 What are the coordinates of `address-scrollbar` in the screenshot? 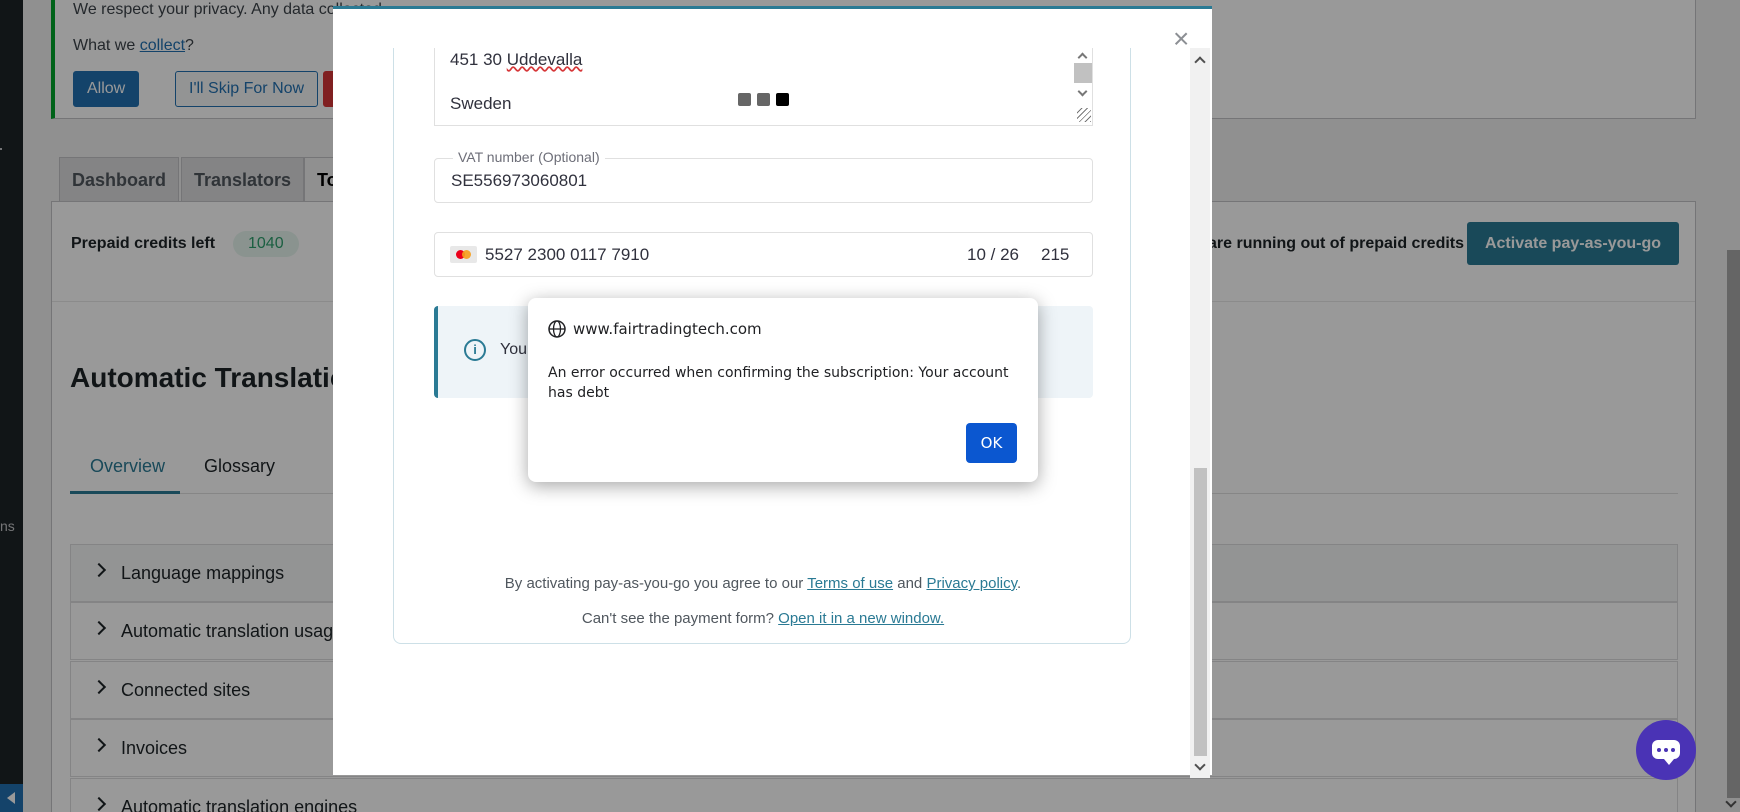 It's located at (1083, 86).